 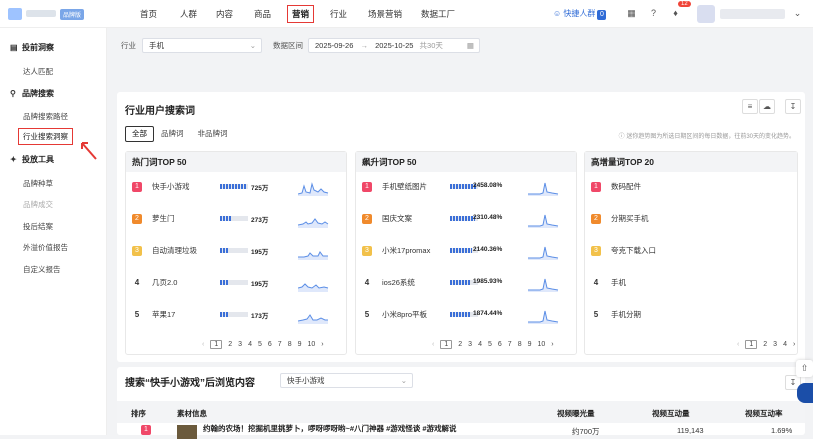 I want to click on industry-select: 手机 ⌄, so click(x=202, y=45).